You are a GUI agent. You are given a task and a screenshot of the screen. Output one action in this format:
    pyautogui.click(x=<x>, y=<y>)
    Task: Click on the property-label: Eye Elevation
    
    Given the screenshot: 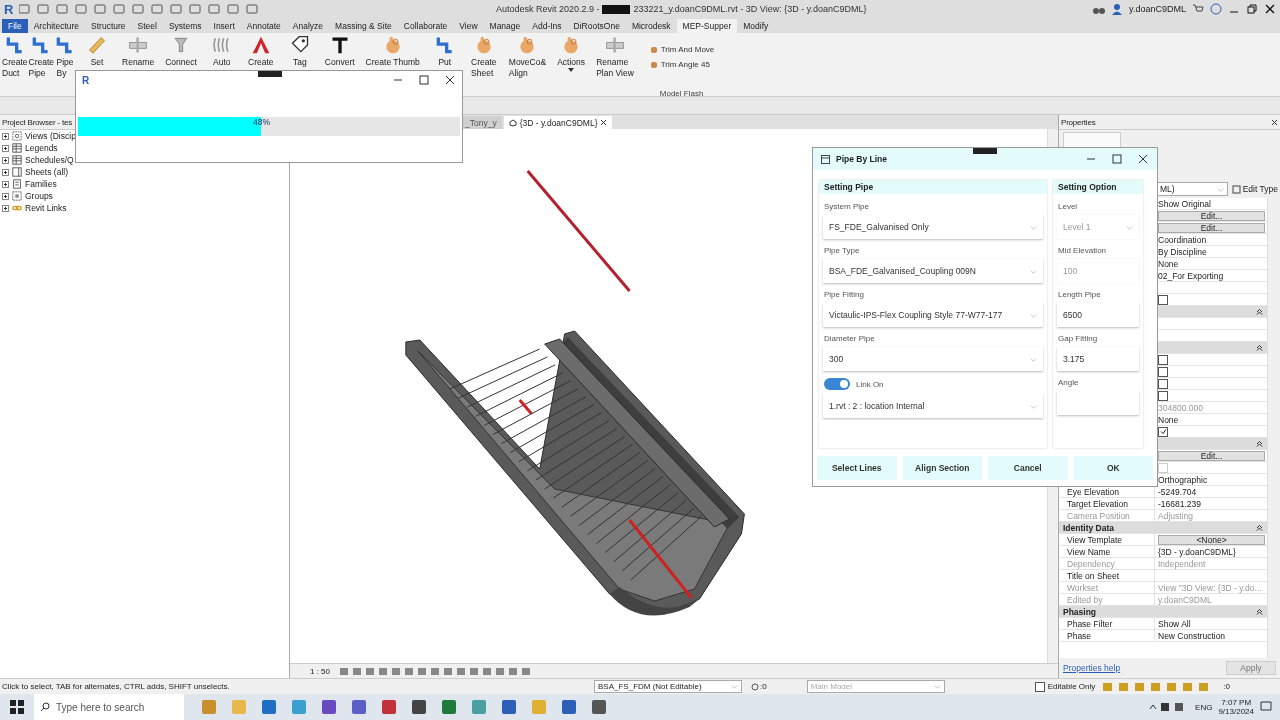 What is the action you would take?
    pyautogui.click(x=1093, y=491)
    